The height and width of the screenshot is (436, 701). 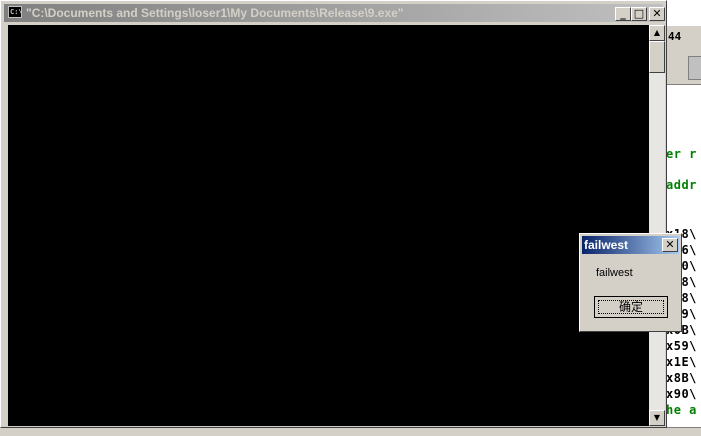 I want to click on ok-button: 确定, so click(x=631, y=307).